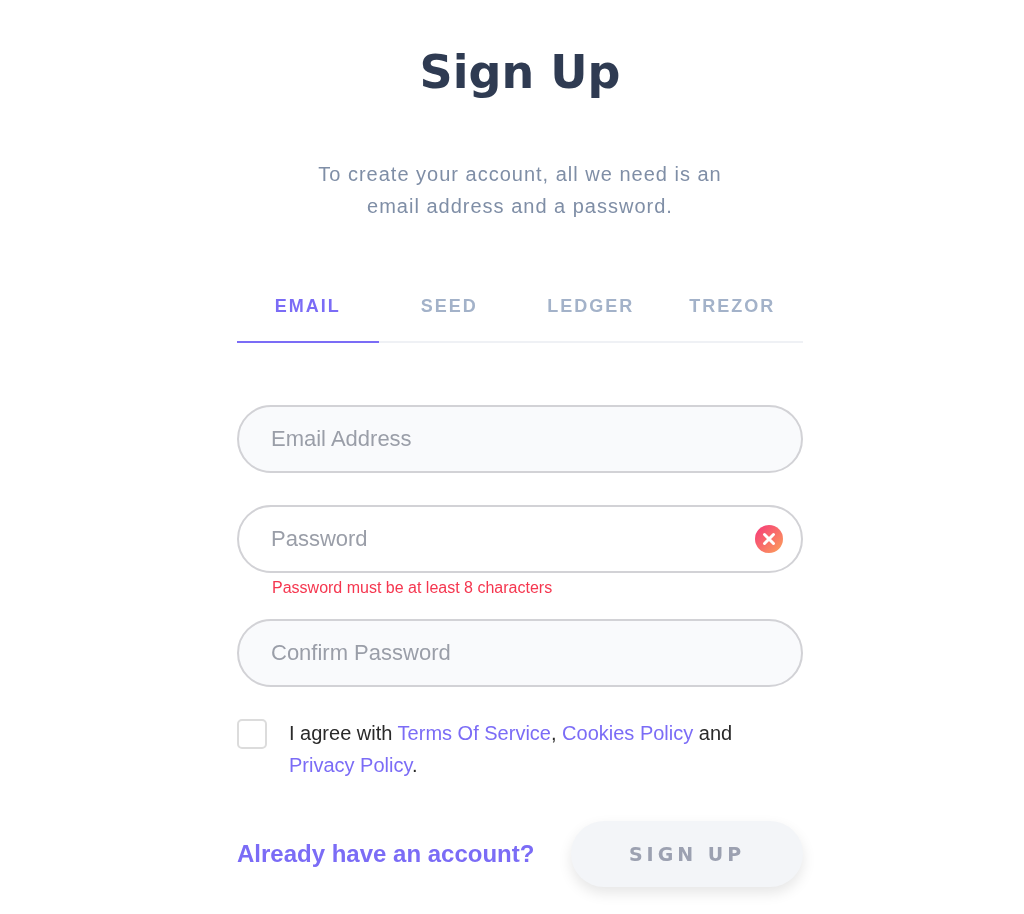 The width and height of the screenshot is (1024, 914). I want to click on tab: SEED, so click(449, 314).